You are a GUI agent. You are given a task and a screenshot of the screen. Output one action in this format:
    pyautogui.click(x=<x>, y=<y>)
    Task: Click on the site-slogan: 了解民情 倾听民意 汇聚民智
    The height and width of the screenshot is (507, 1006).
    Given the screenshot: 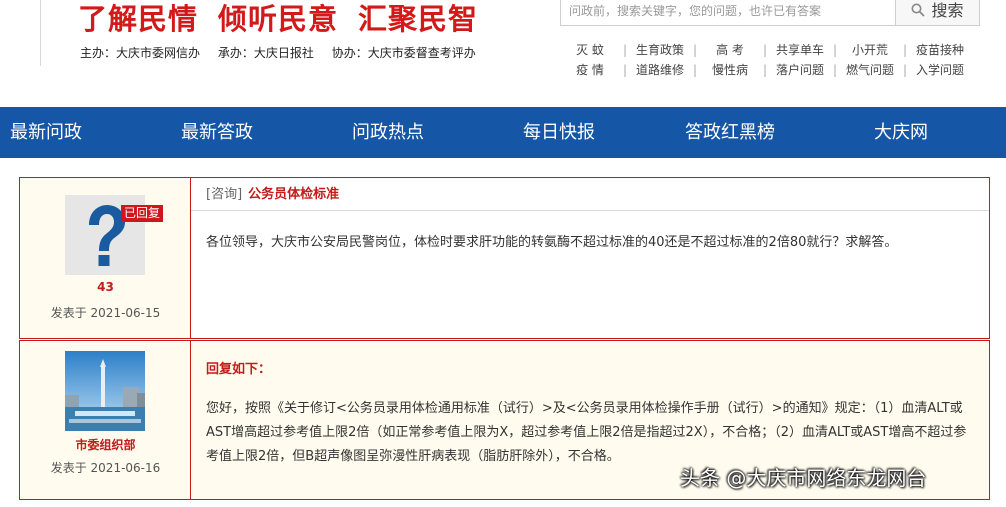 What is the action you would take?
    pyautogui.click(x=288, y=19)
    